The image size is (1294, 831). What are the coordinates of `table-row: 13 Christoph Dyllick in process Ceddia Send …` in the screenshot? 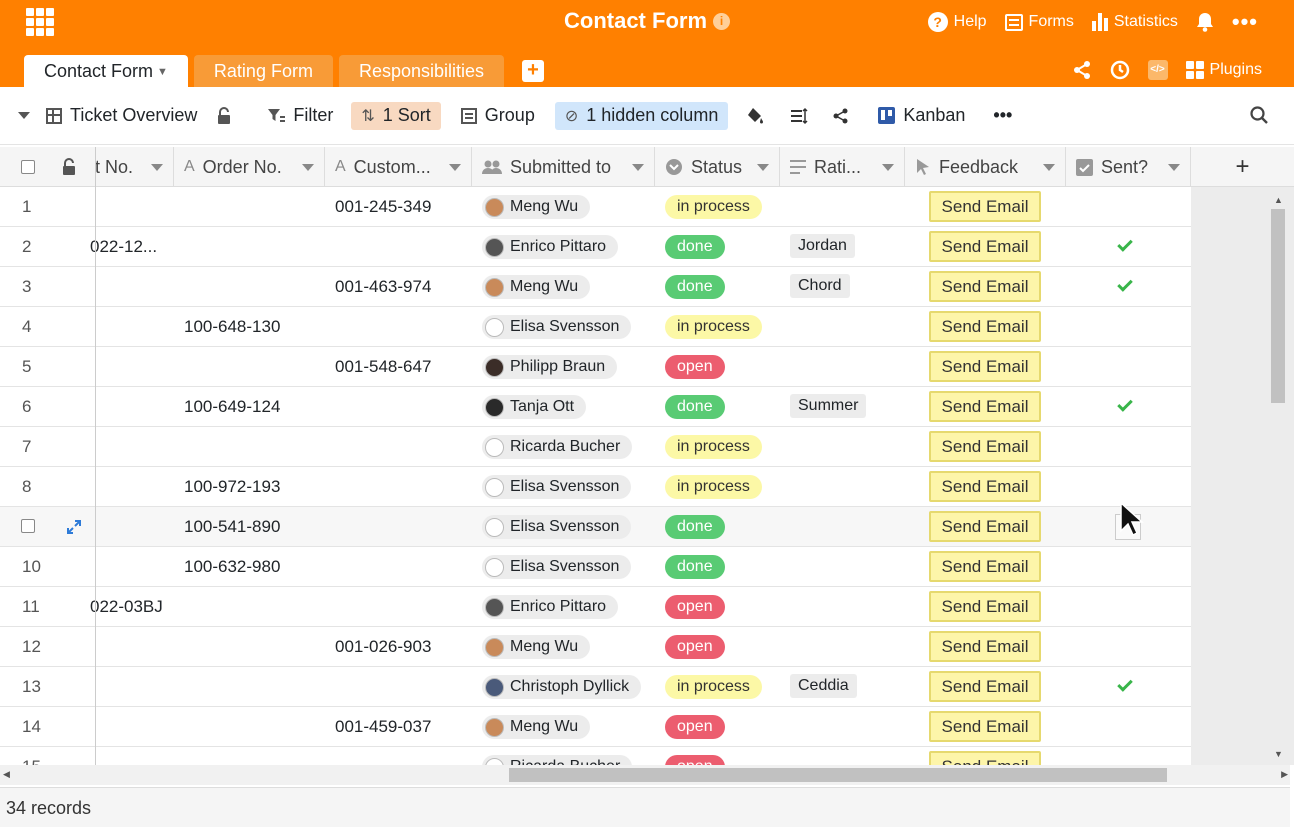 It's located at (595, 687).